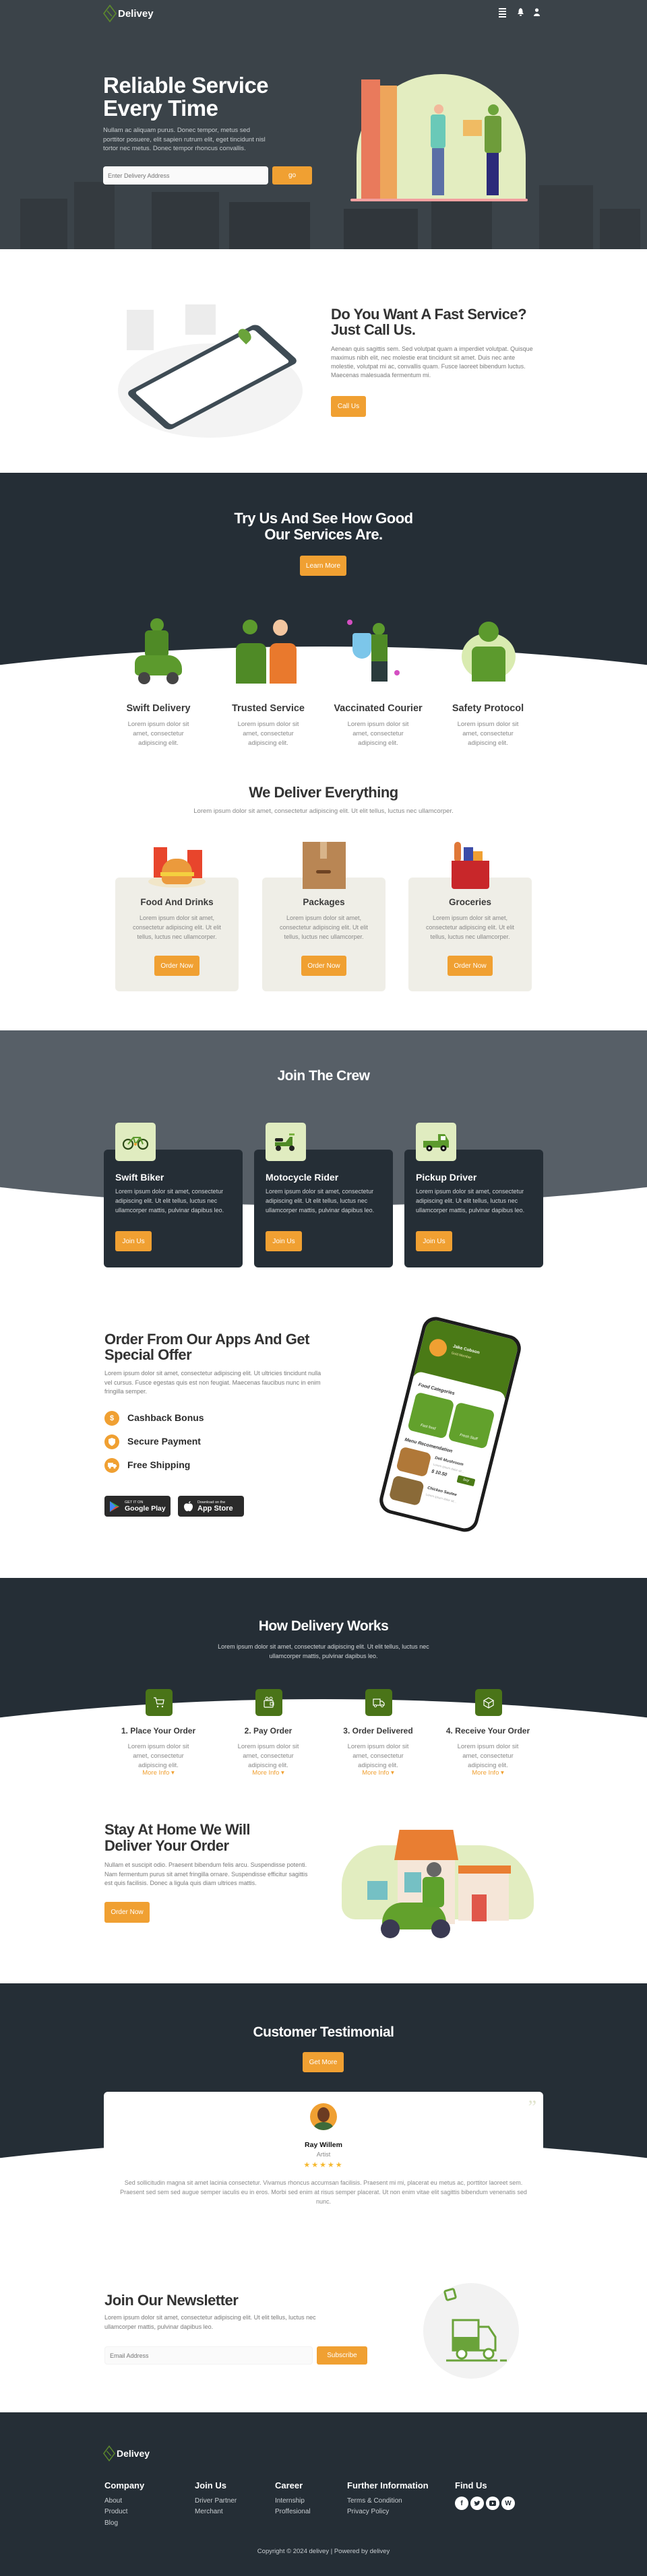  Describe the element at coordinates (160, 108) in the screenshot. I see `hero-title-line2: Every Time` at that location.